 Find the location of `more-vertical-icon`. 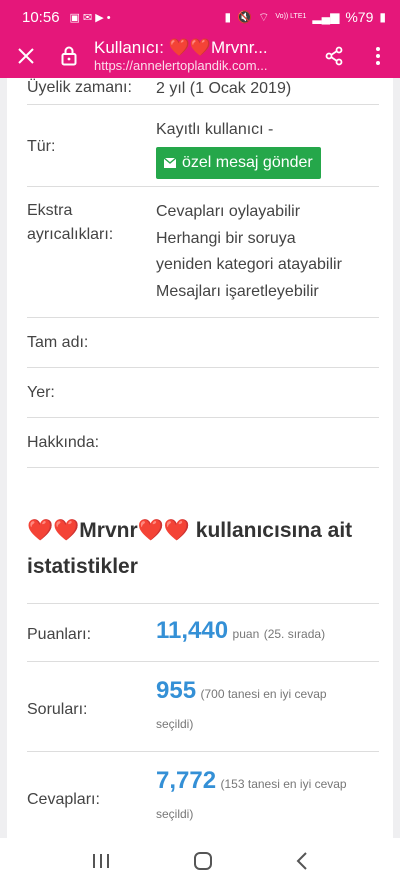

more-vertical-icon is located at coordinates (378, 56).